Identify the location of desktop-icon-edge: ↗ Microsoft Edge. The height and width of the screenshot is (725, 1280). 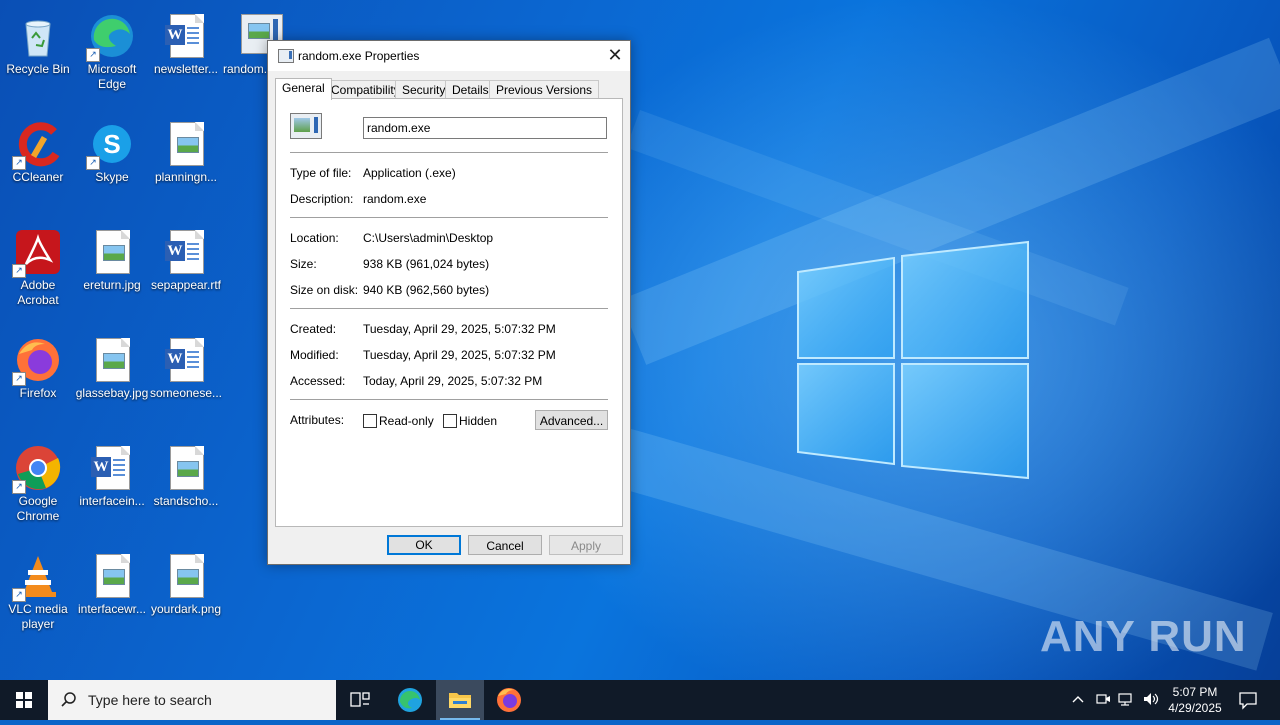
(112, 50).